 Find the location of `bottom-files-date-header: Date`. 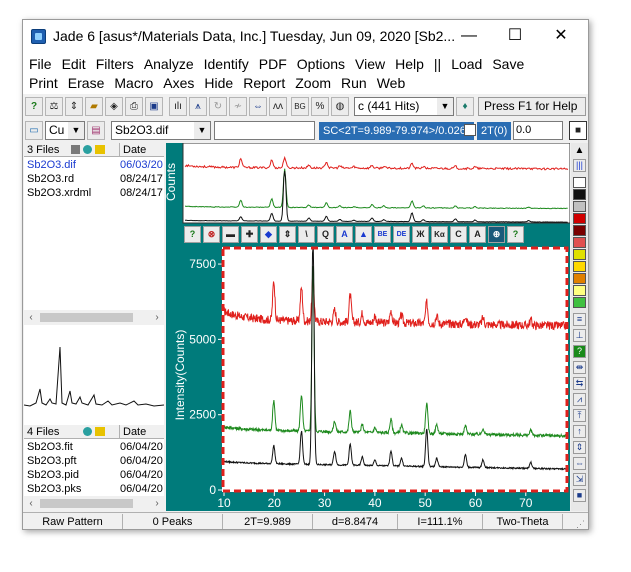

bottom-files-date-header: Date is located at coordinates (141, 432).